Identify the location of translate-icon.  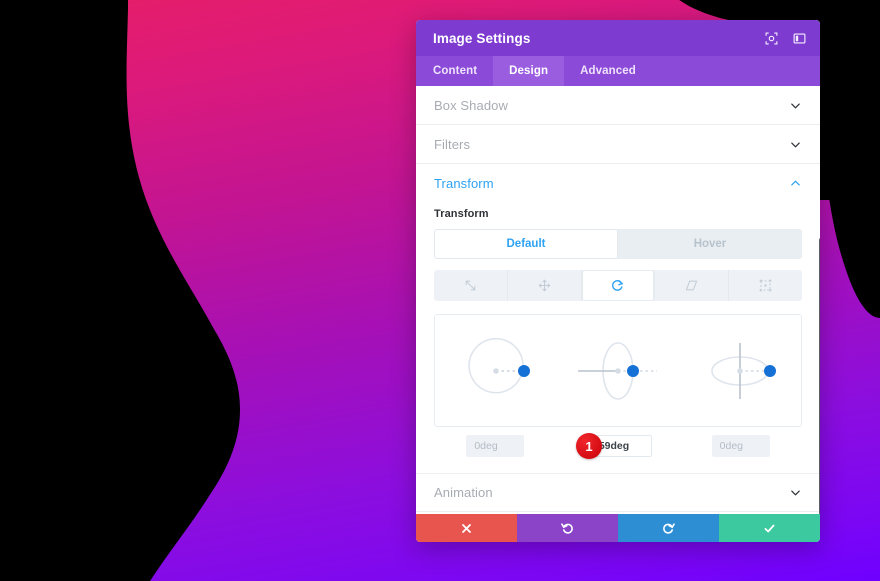
(545, 285).